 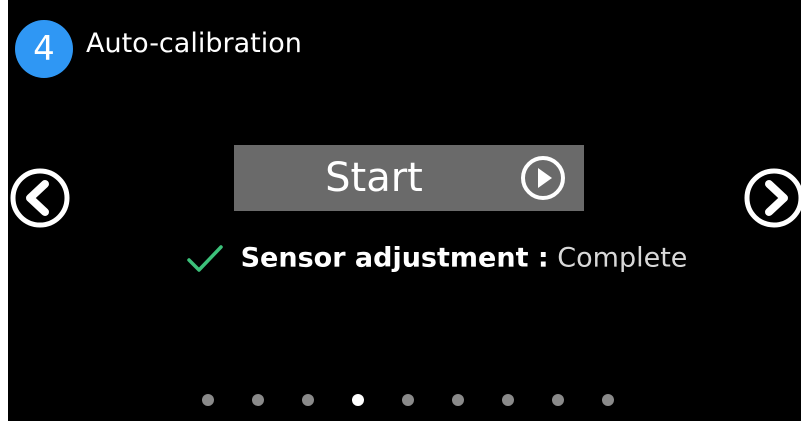 I want to click on previous-page-button, so click(x=40, y=198).